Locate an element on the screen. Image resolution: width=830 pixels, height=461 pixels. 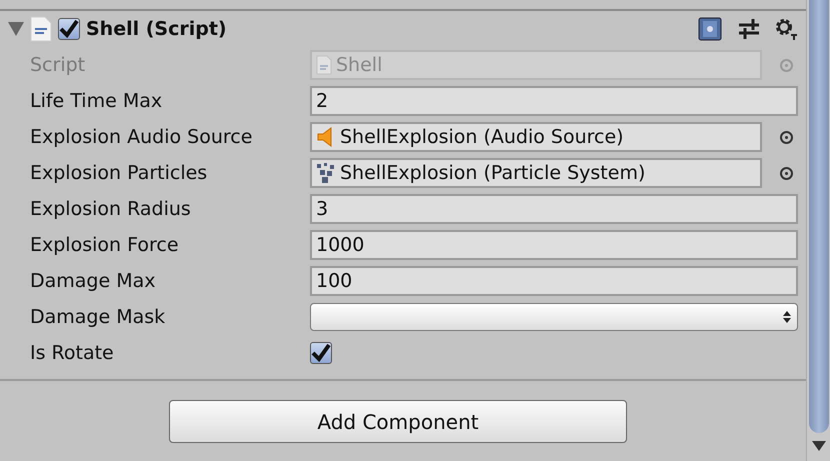
add-component-button: Add Component is located at coordinates (398, 421).